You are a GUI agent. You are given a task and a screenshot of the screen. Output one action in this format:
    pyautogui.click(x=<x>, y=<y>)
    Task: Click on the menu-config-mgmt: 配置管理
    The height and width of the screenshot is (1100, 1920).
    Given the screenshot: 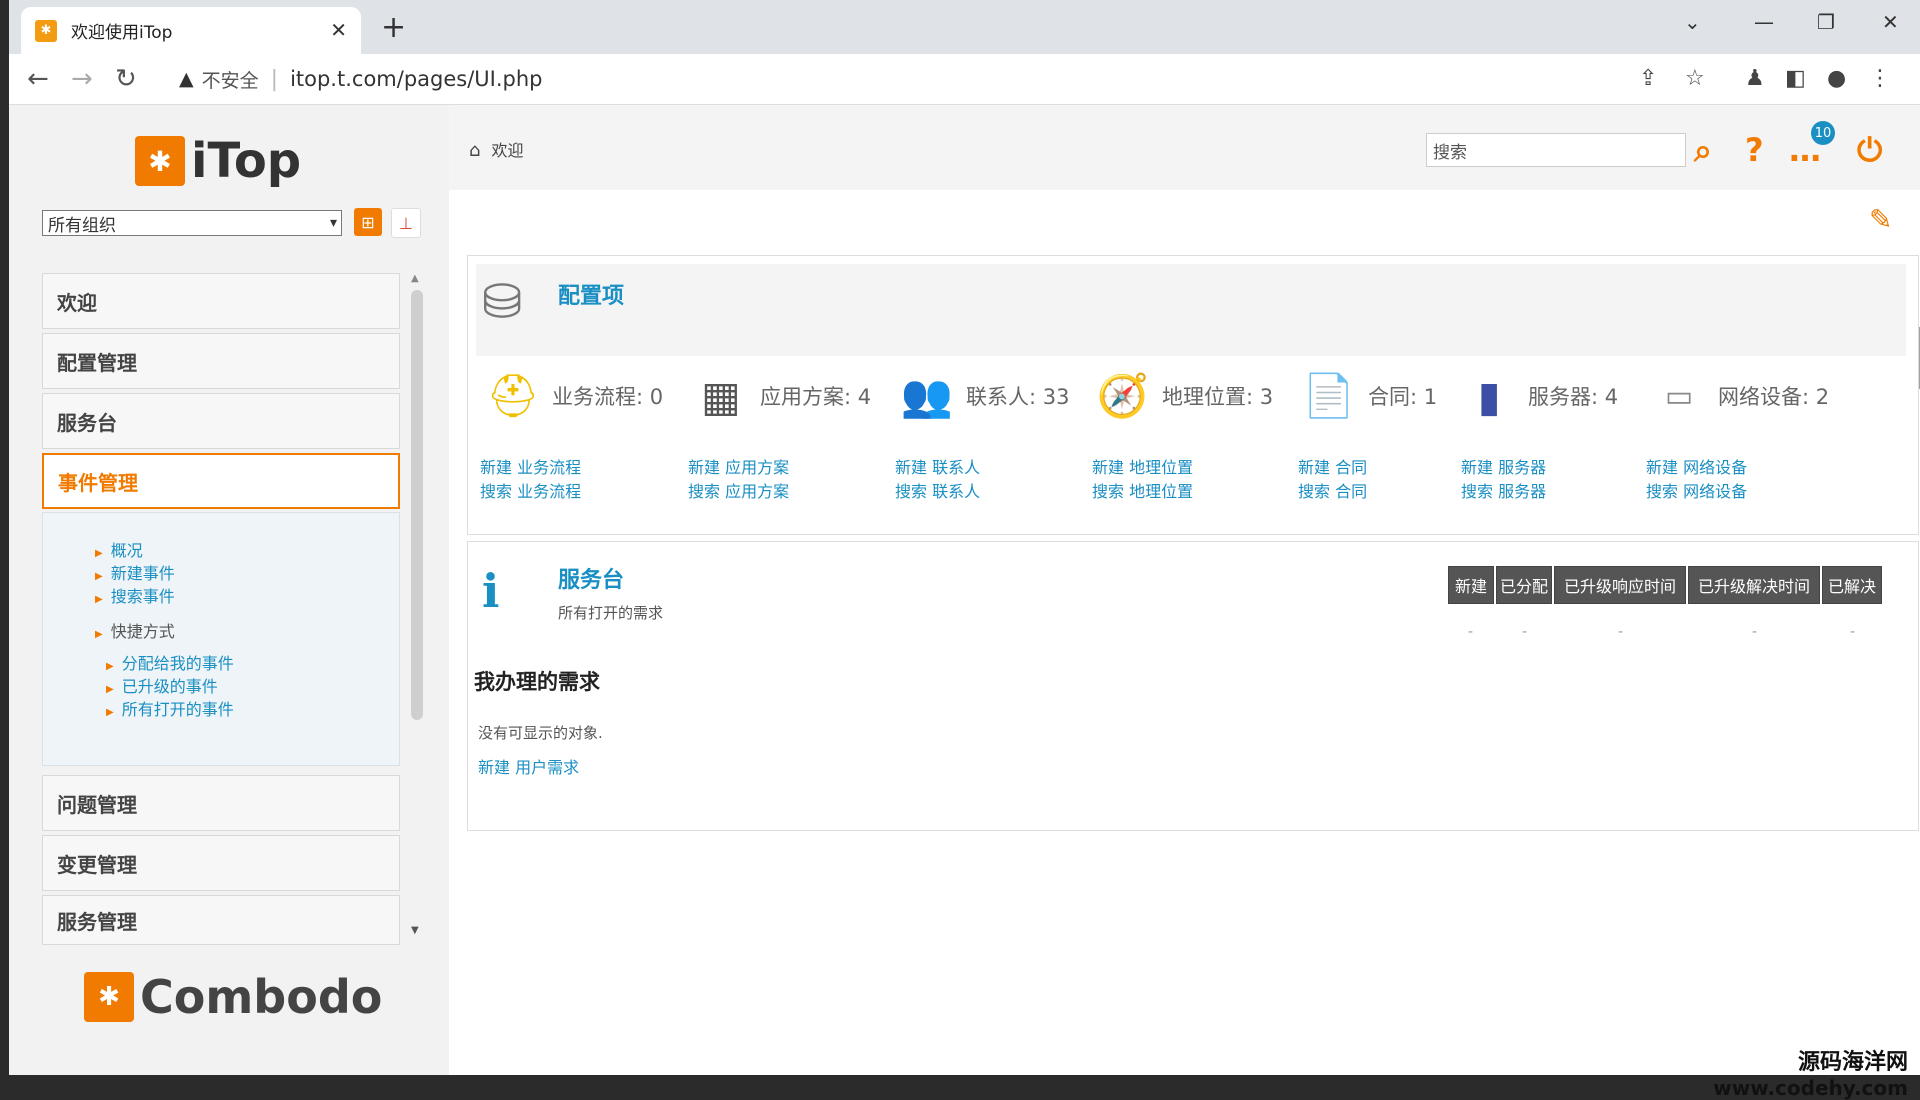 What is the action you would take?
    pyautogui.click(x=221, y=361)
    